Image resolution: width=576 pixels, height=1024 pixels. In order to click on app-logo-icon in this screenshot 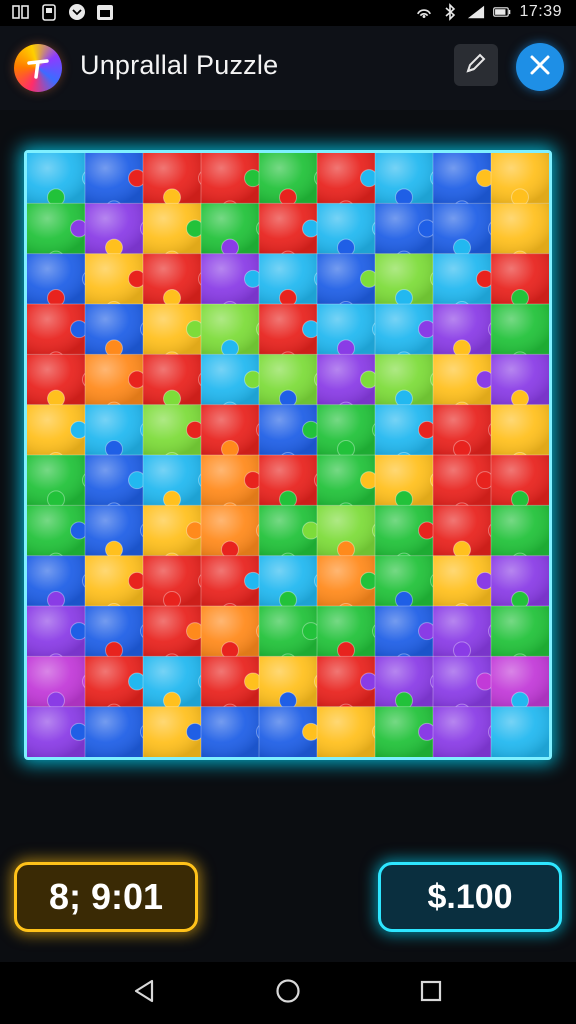, I will do `click(38, 68)`.